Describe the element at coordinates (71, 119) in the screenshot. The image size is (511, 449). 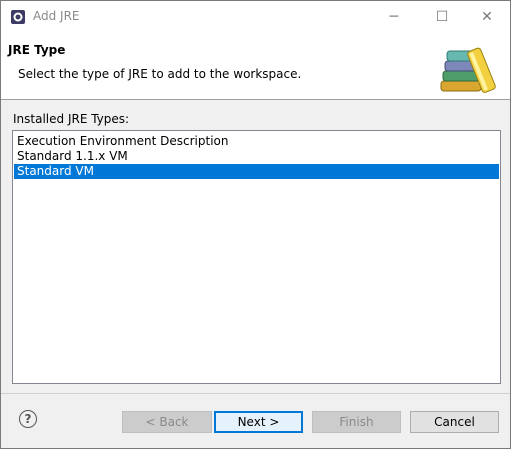
I see `installed-jre-types-label: Installed JRE Types:` at that location.